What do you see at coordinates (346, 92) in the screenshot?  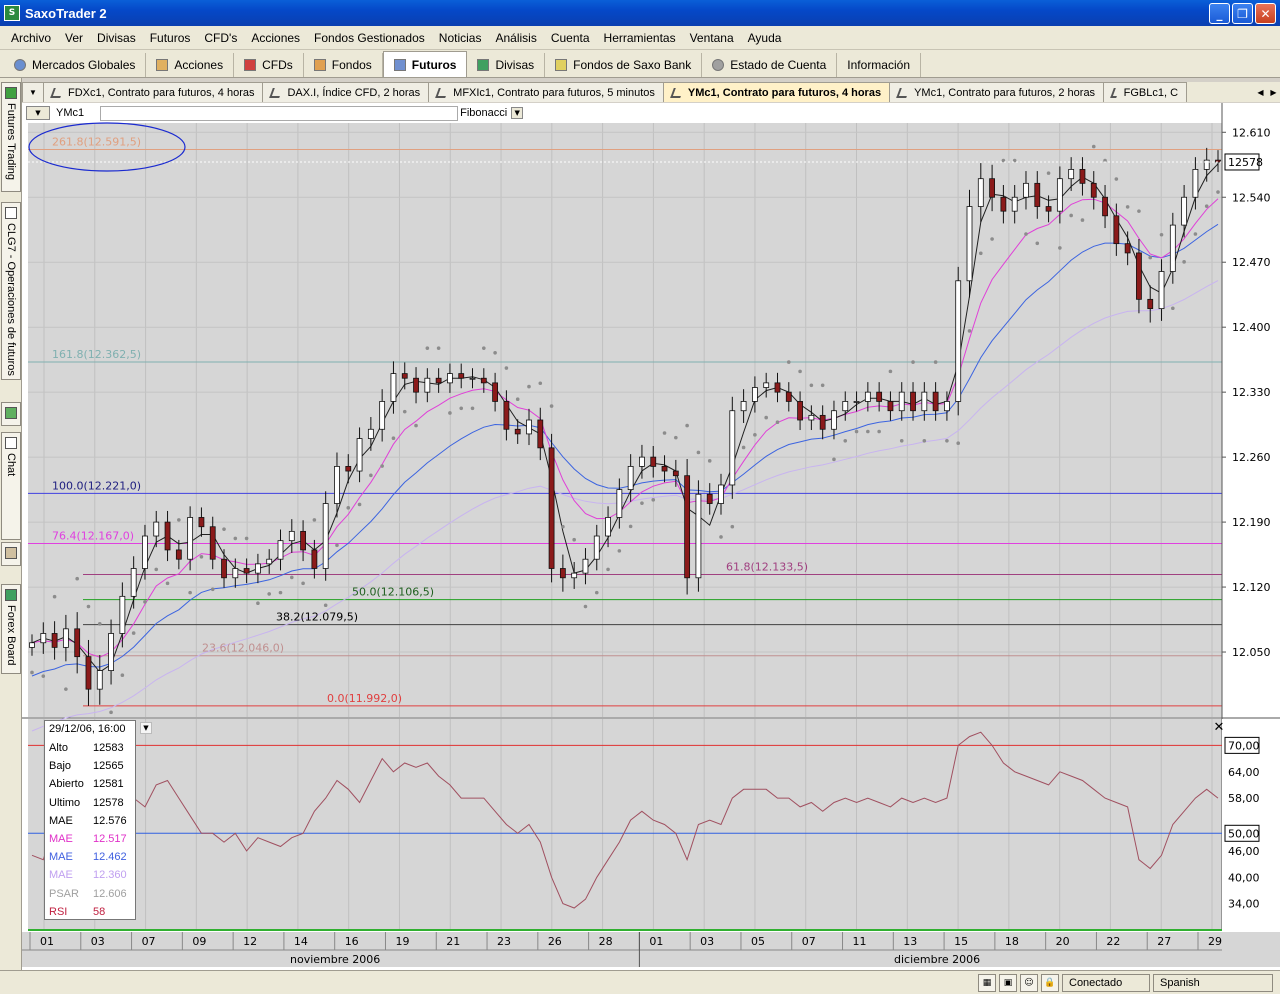 I see `chart-tab-dax: DAX.I, Índice CFD, 2 horas` at bounding box center [346, 92].